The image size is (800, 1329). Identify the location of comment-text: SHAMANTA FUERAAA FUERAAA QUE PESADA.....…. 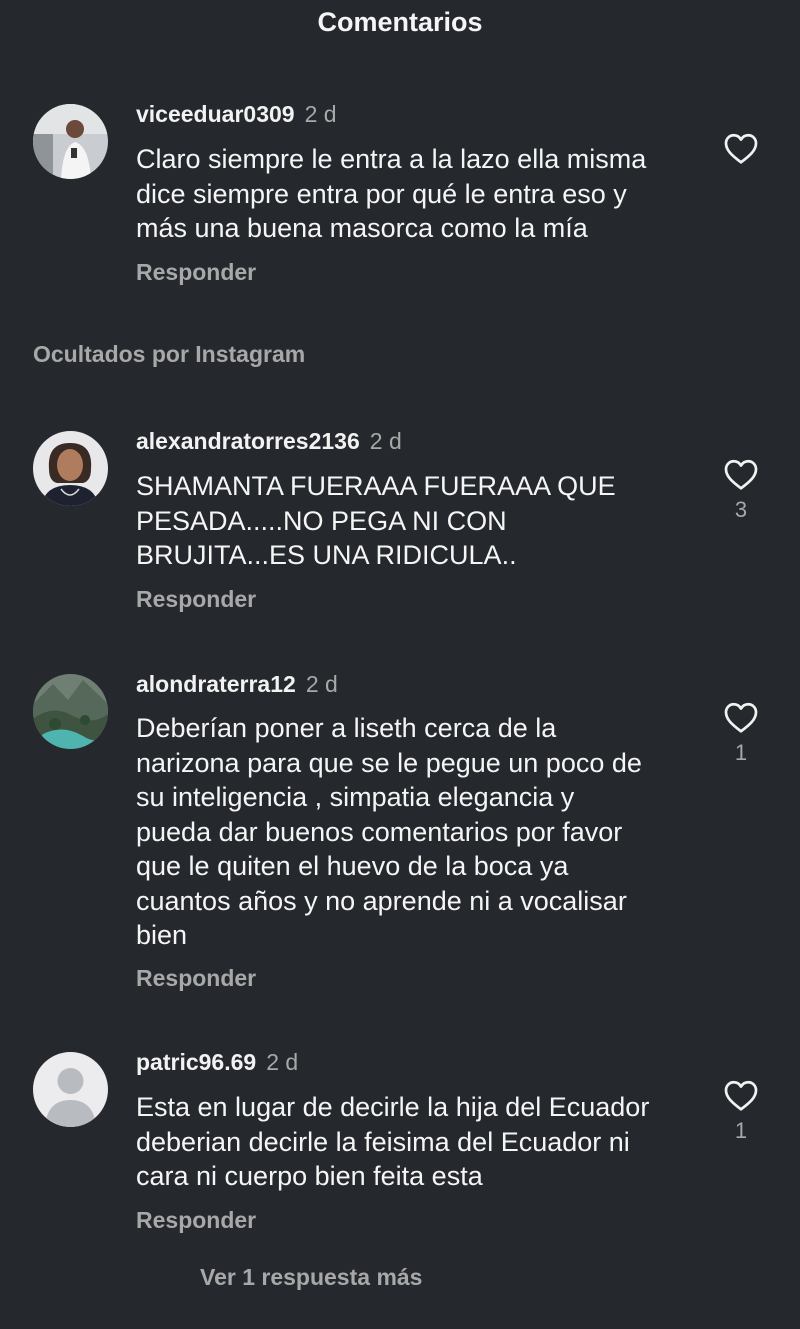
(376, 520).